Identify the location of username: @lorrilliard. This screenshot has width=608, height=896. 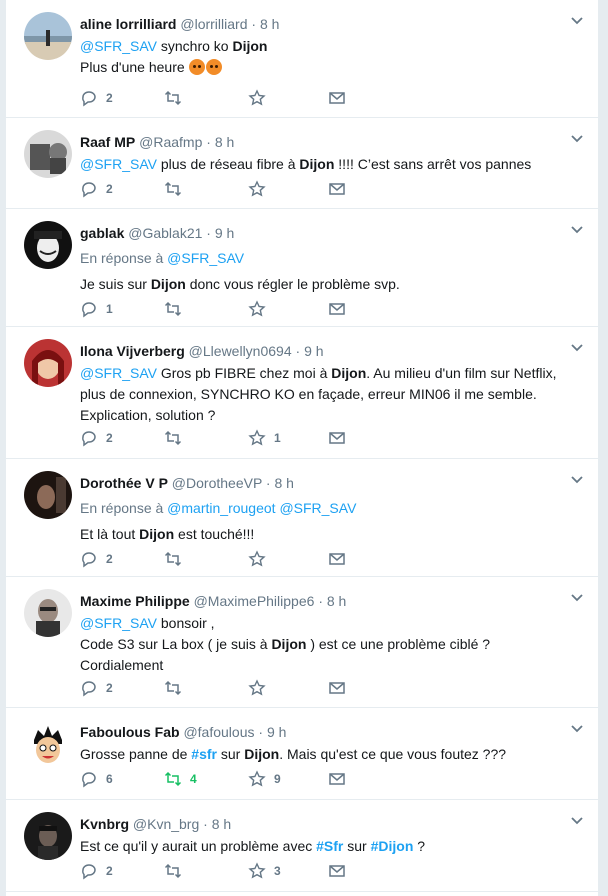
(213, 24).